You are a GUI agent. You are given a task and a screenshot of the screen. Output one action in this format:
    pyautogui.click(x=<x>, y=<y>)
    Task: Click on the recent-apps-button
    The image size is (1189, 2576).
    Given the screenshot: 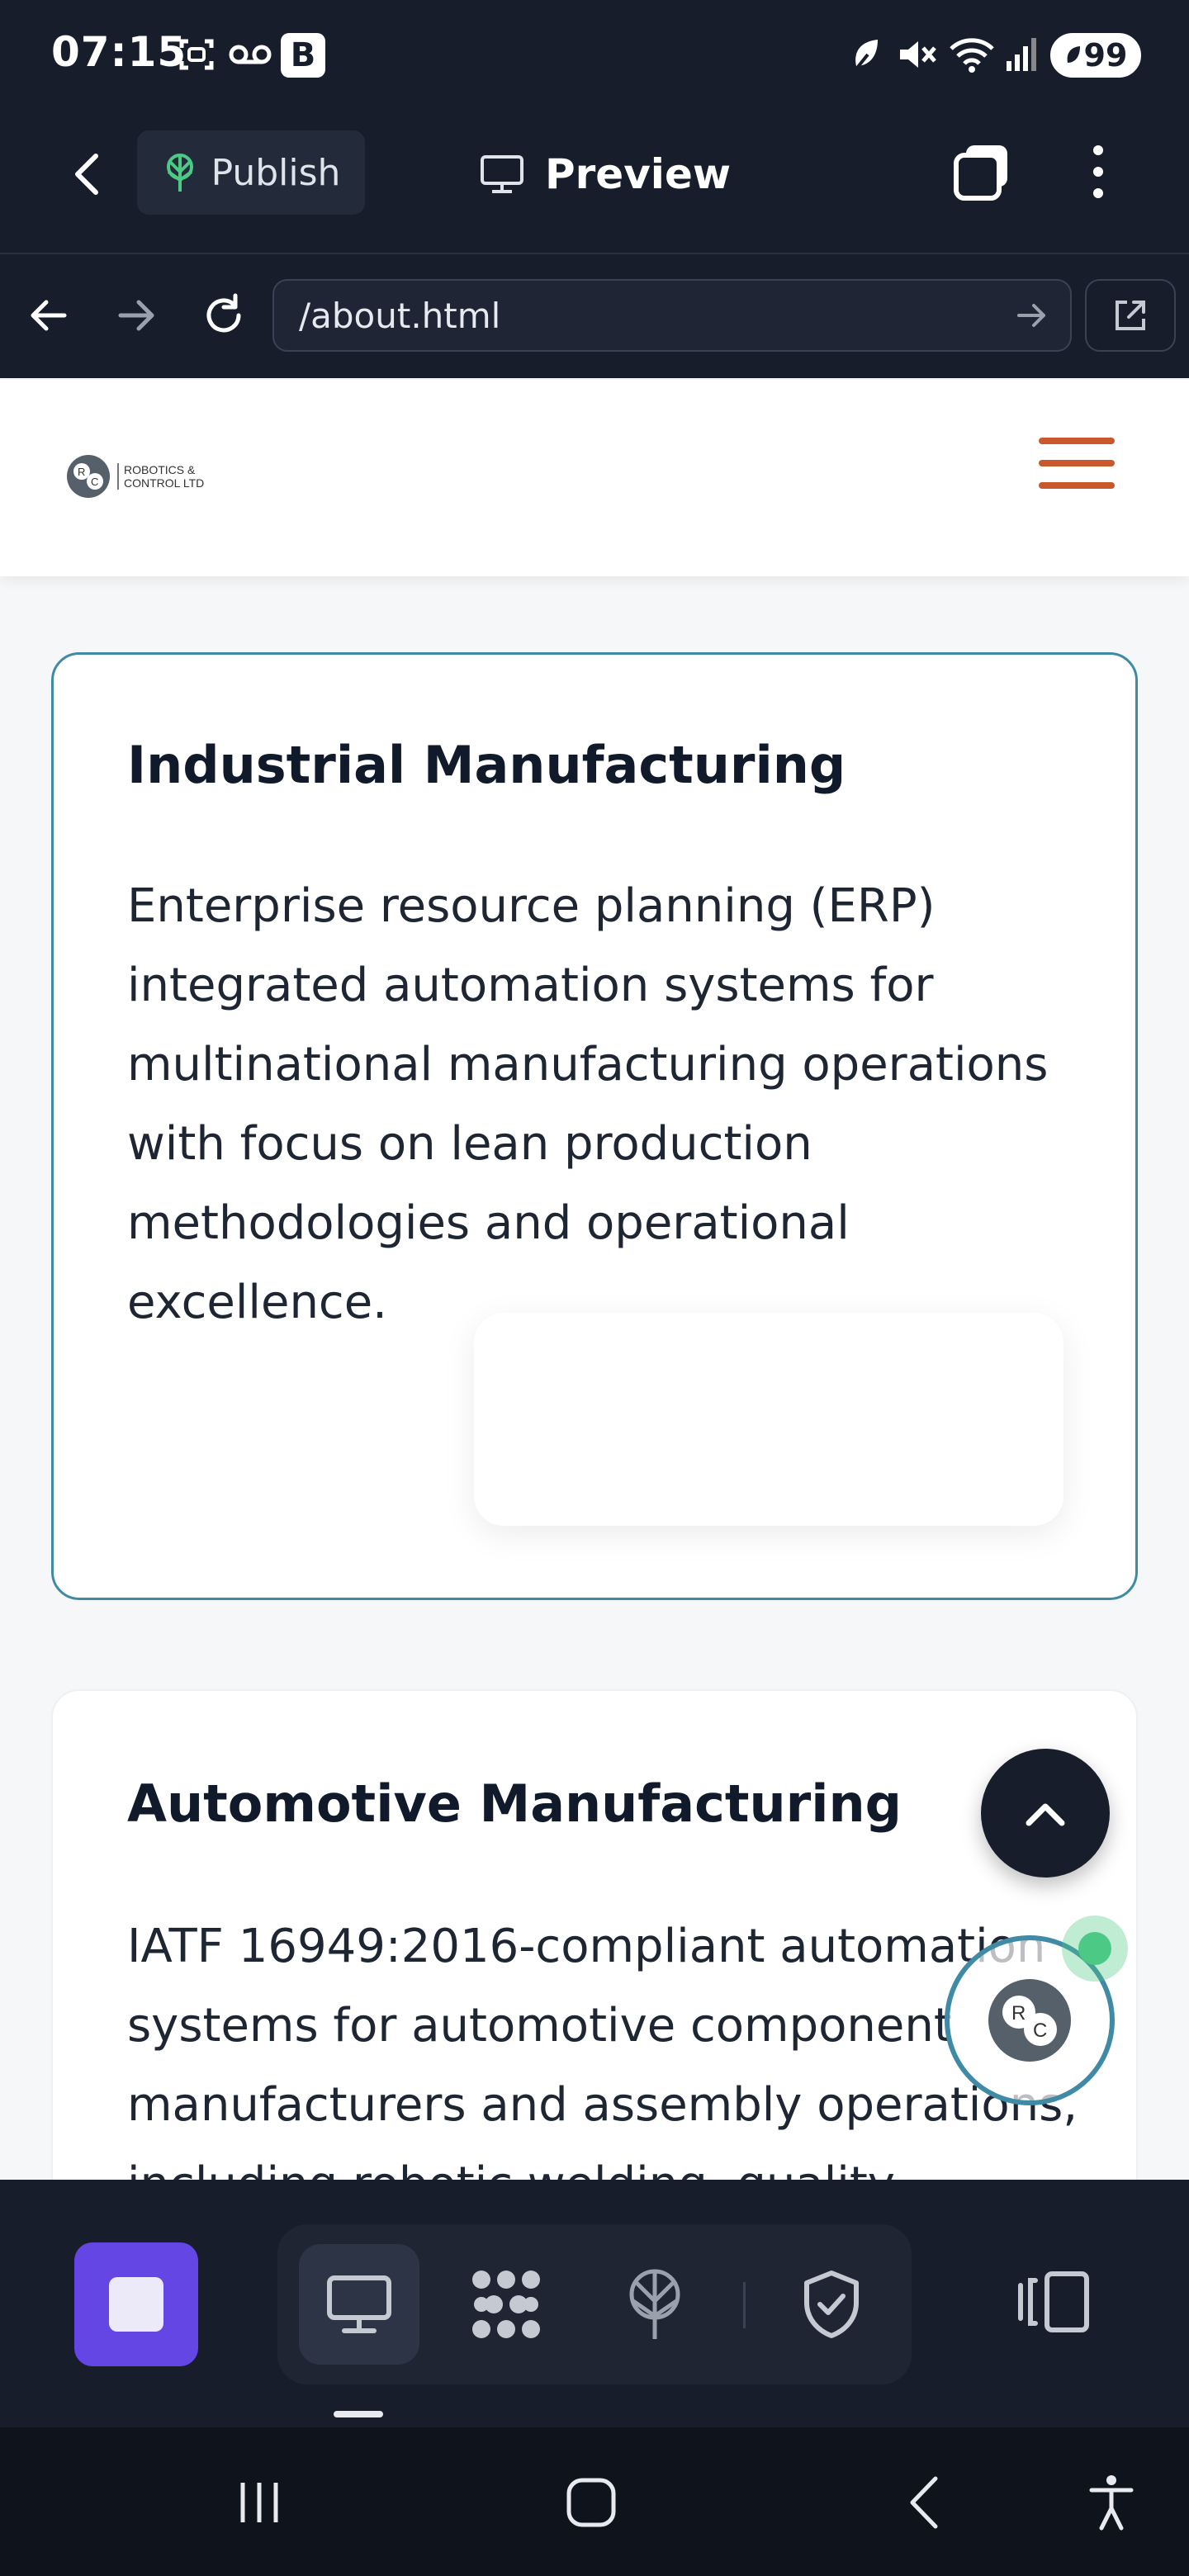 What is the action you would take?
    pyautogui.click(x=259, y=2502)
    